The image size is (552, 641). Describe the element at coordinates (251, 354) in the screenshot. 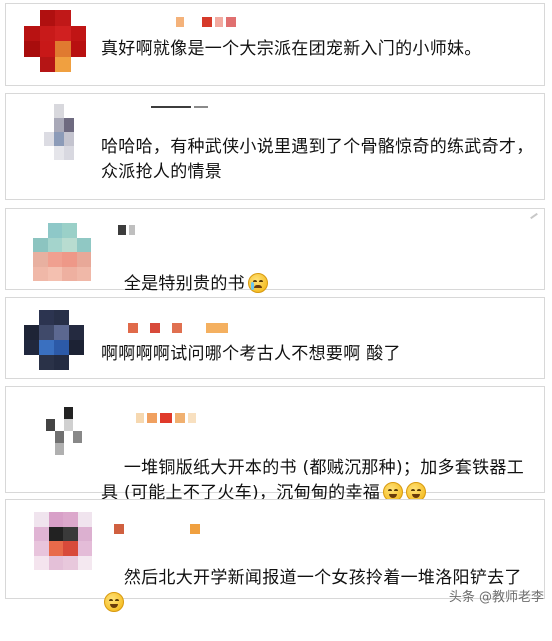

I see `comment-text: 啊啊啊啊试问哪个考古人不想要啊 酸了` at that location.